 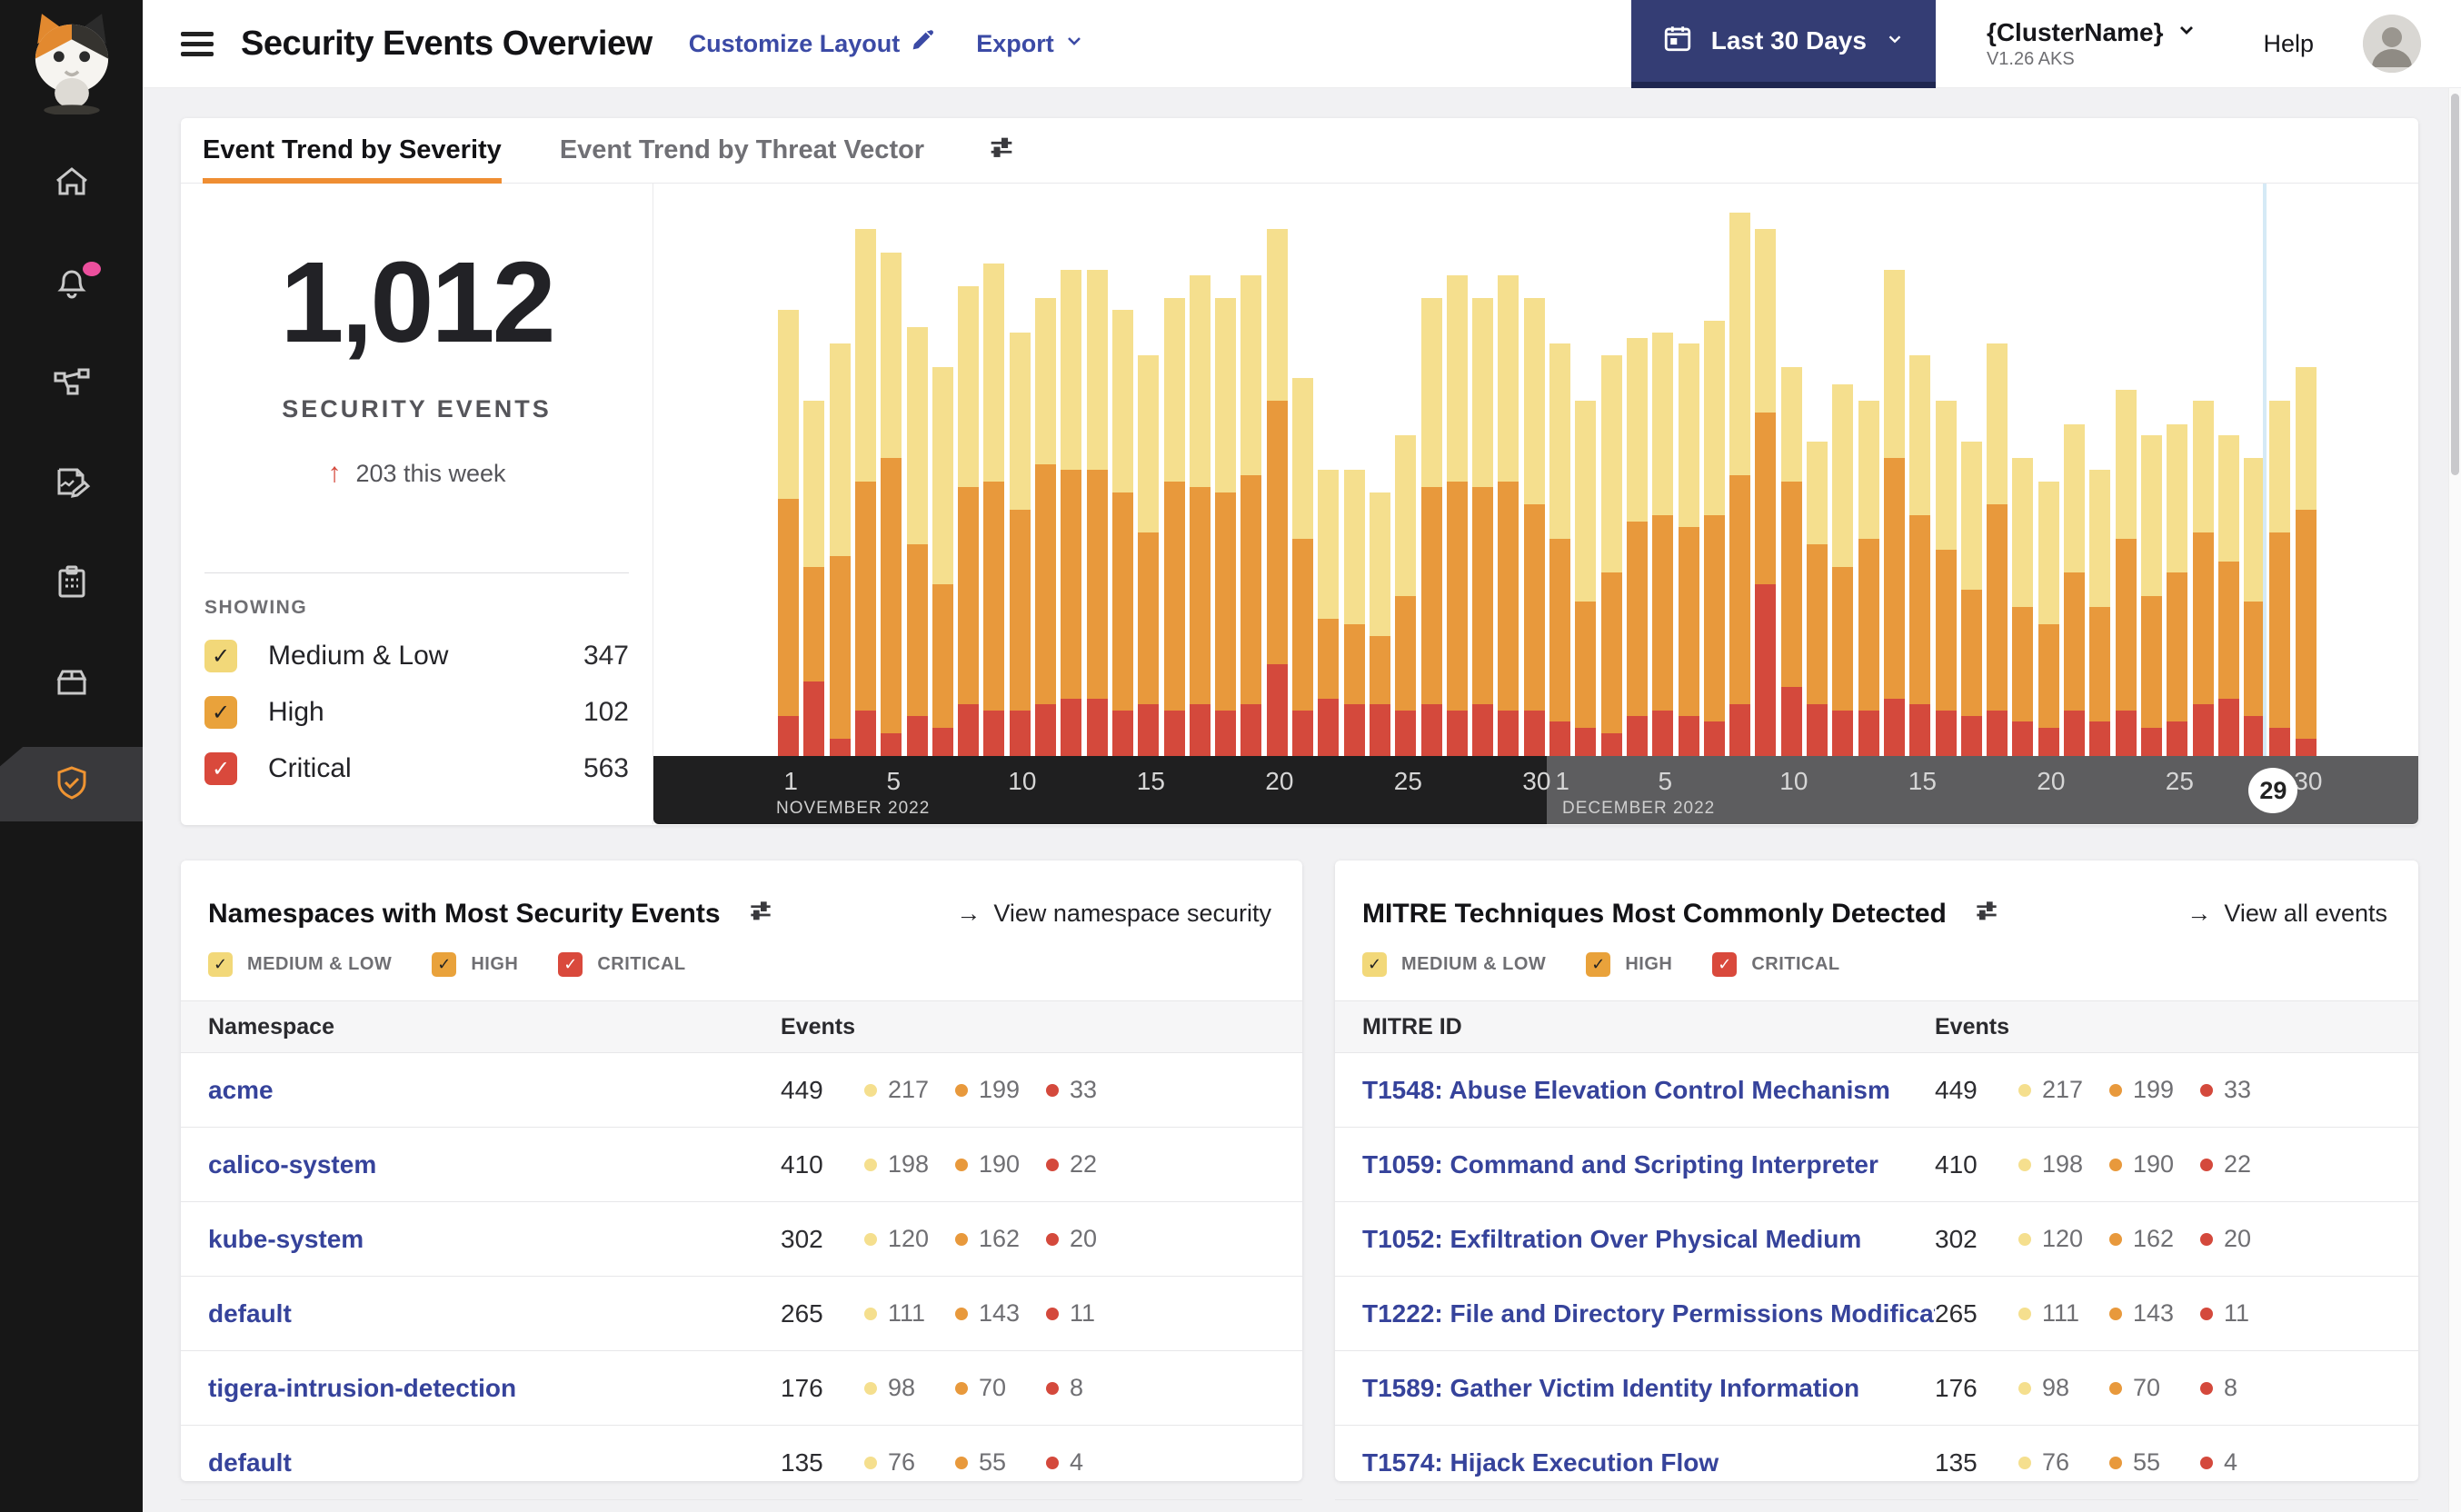 I want to click on mitre-id-link: T1052: Exfiltration Over Physical Medium, so click(x=1648, y=1239).